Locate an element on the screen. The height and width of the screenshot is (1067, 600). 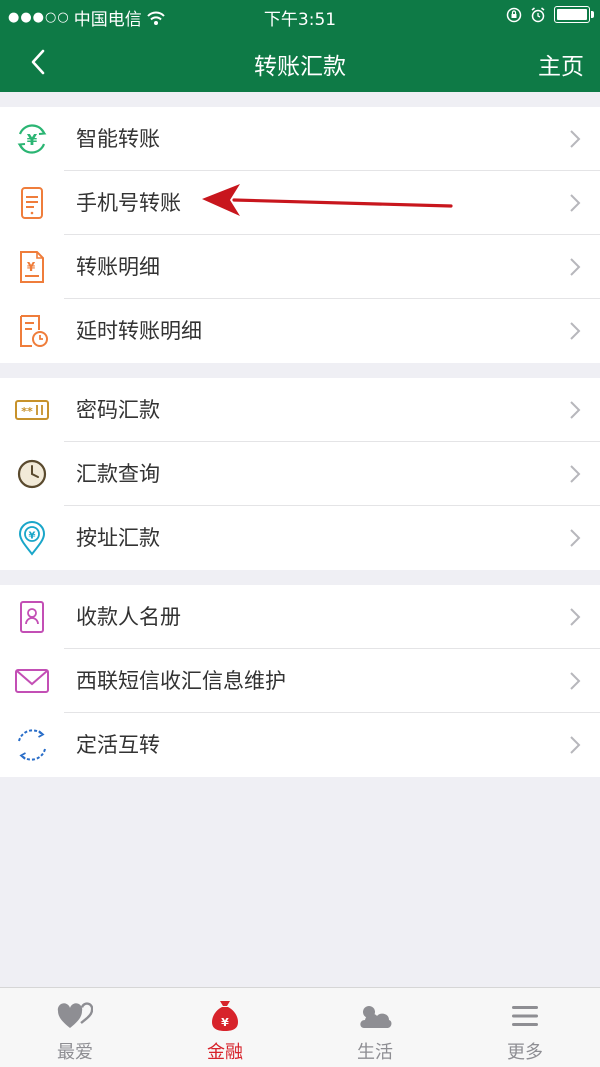
money-bag-icon: ¥ is located at coordinates (225, 1016).